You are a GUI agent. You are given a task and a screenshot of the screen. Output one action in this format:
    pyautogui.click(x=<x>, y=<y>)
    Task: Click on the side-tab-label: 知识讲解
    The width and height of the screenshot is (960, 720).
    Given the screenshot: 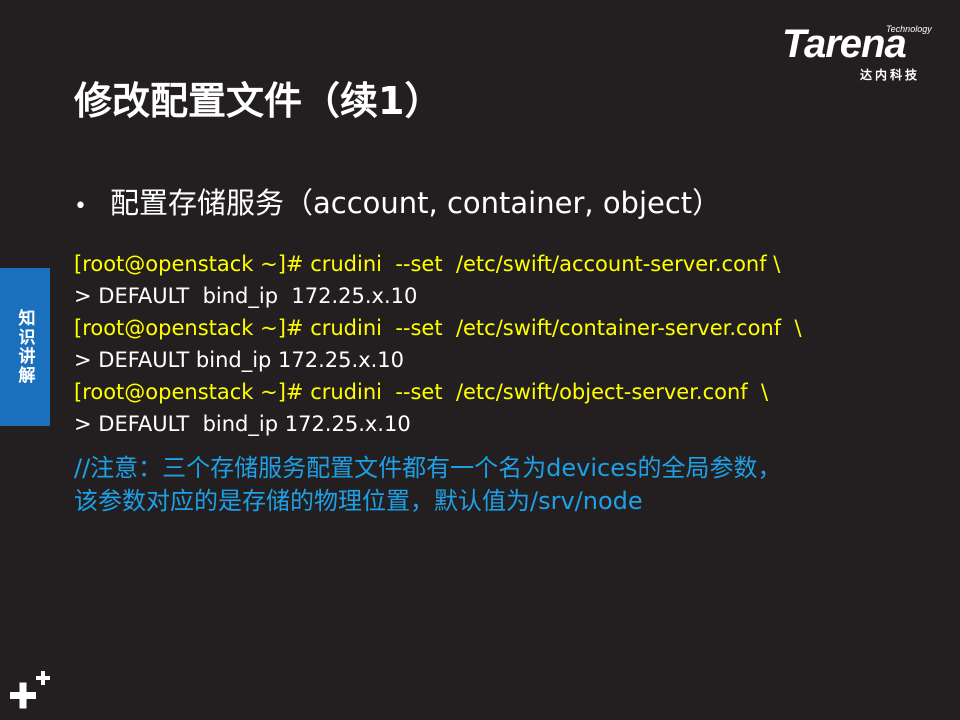 What is the action you would take?
    pyautogui.click(x=24, y=347)
    